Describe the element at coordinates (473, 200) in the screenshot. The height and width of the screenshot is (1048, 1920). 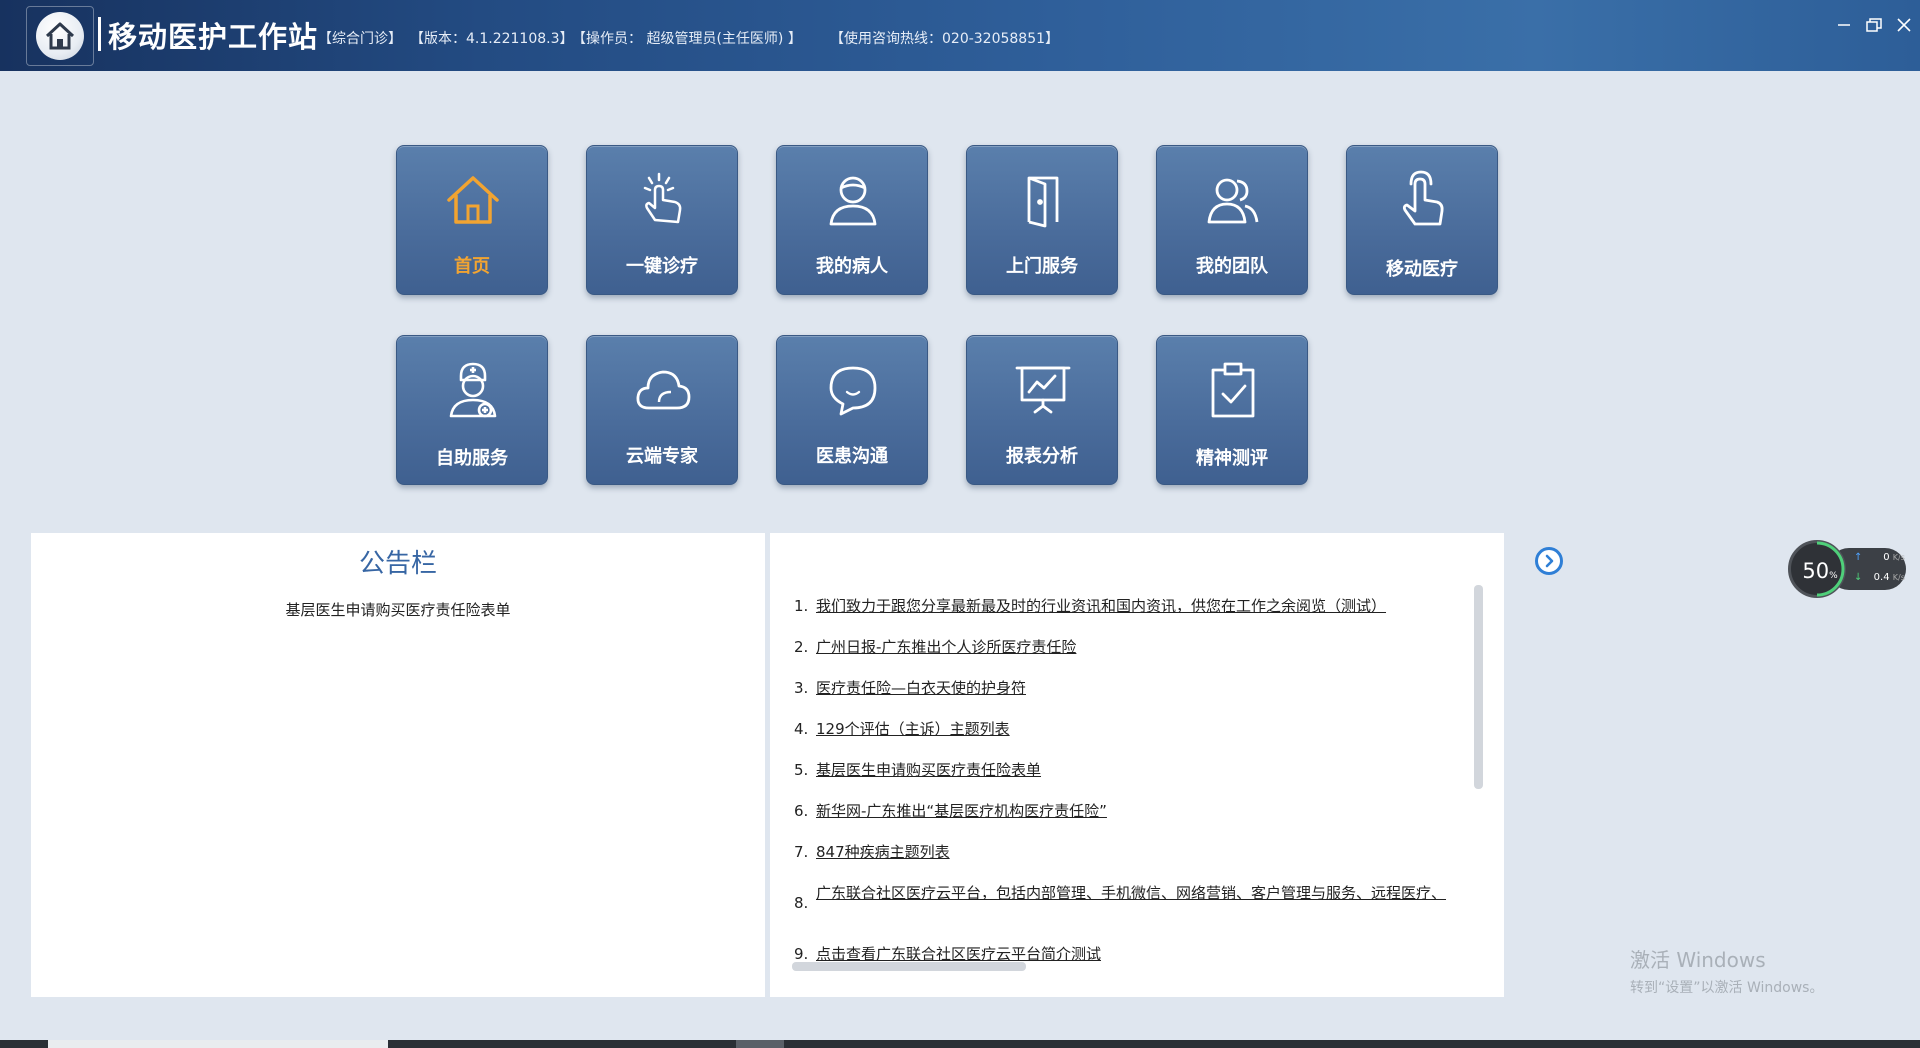
I see `home-icon` at that location.